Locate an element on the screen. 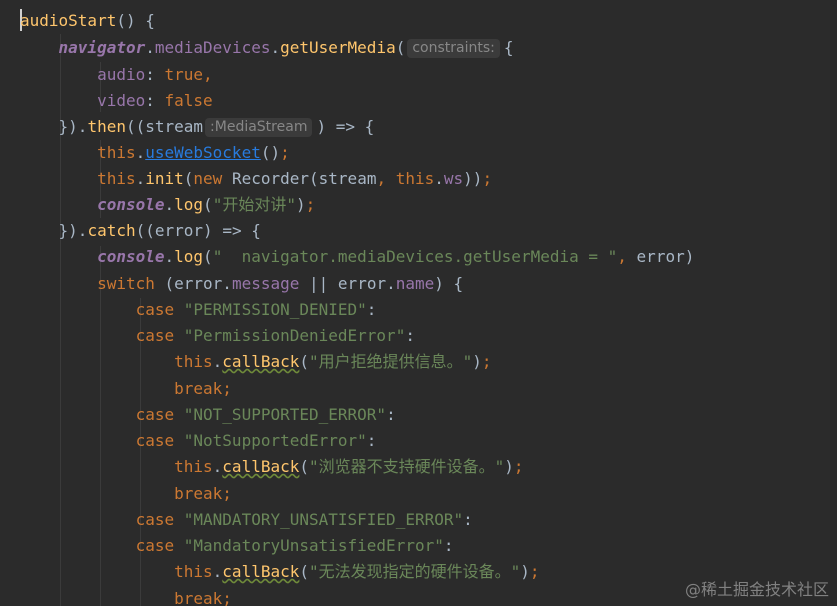 Image resolution: width=837 pixels, height=606 pixels. code-line: case "PERMISSION_DENIED": is located at coordinates (198, 310).